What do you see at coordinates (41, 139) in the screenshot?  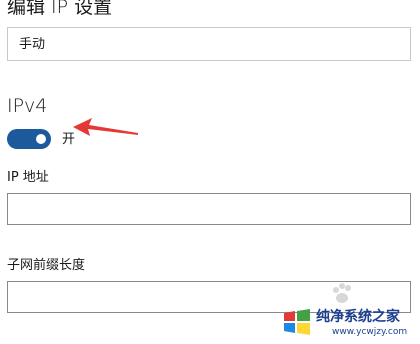 I see `toggle-knob` at bounding box center [41, 139].